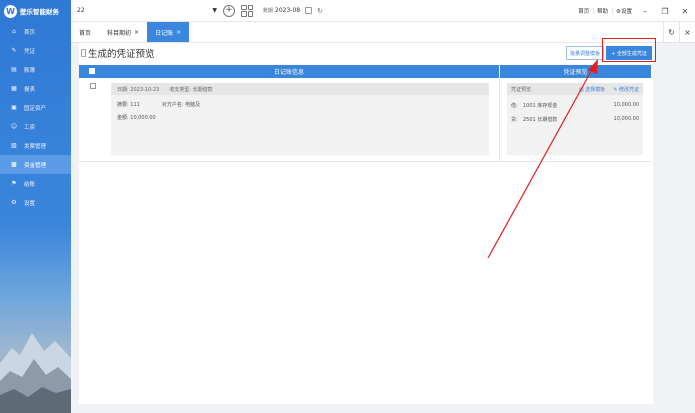  I want to click on caret-down-icon: ▼, so click(214, 10).